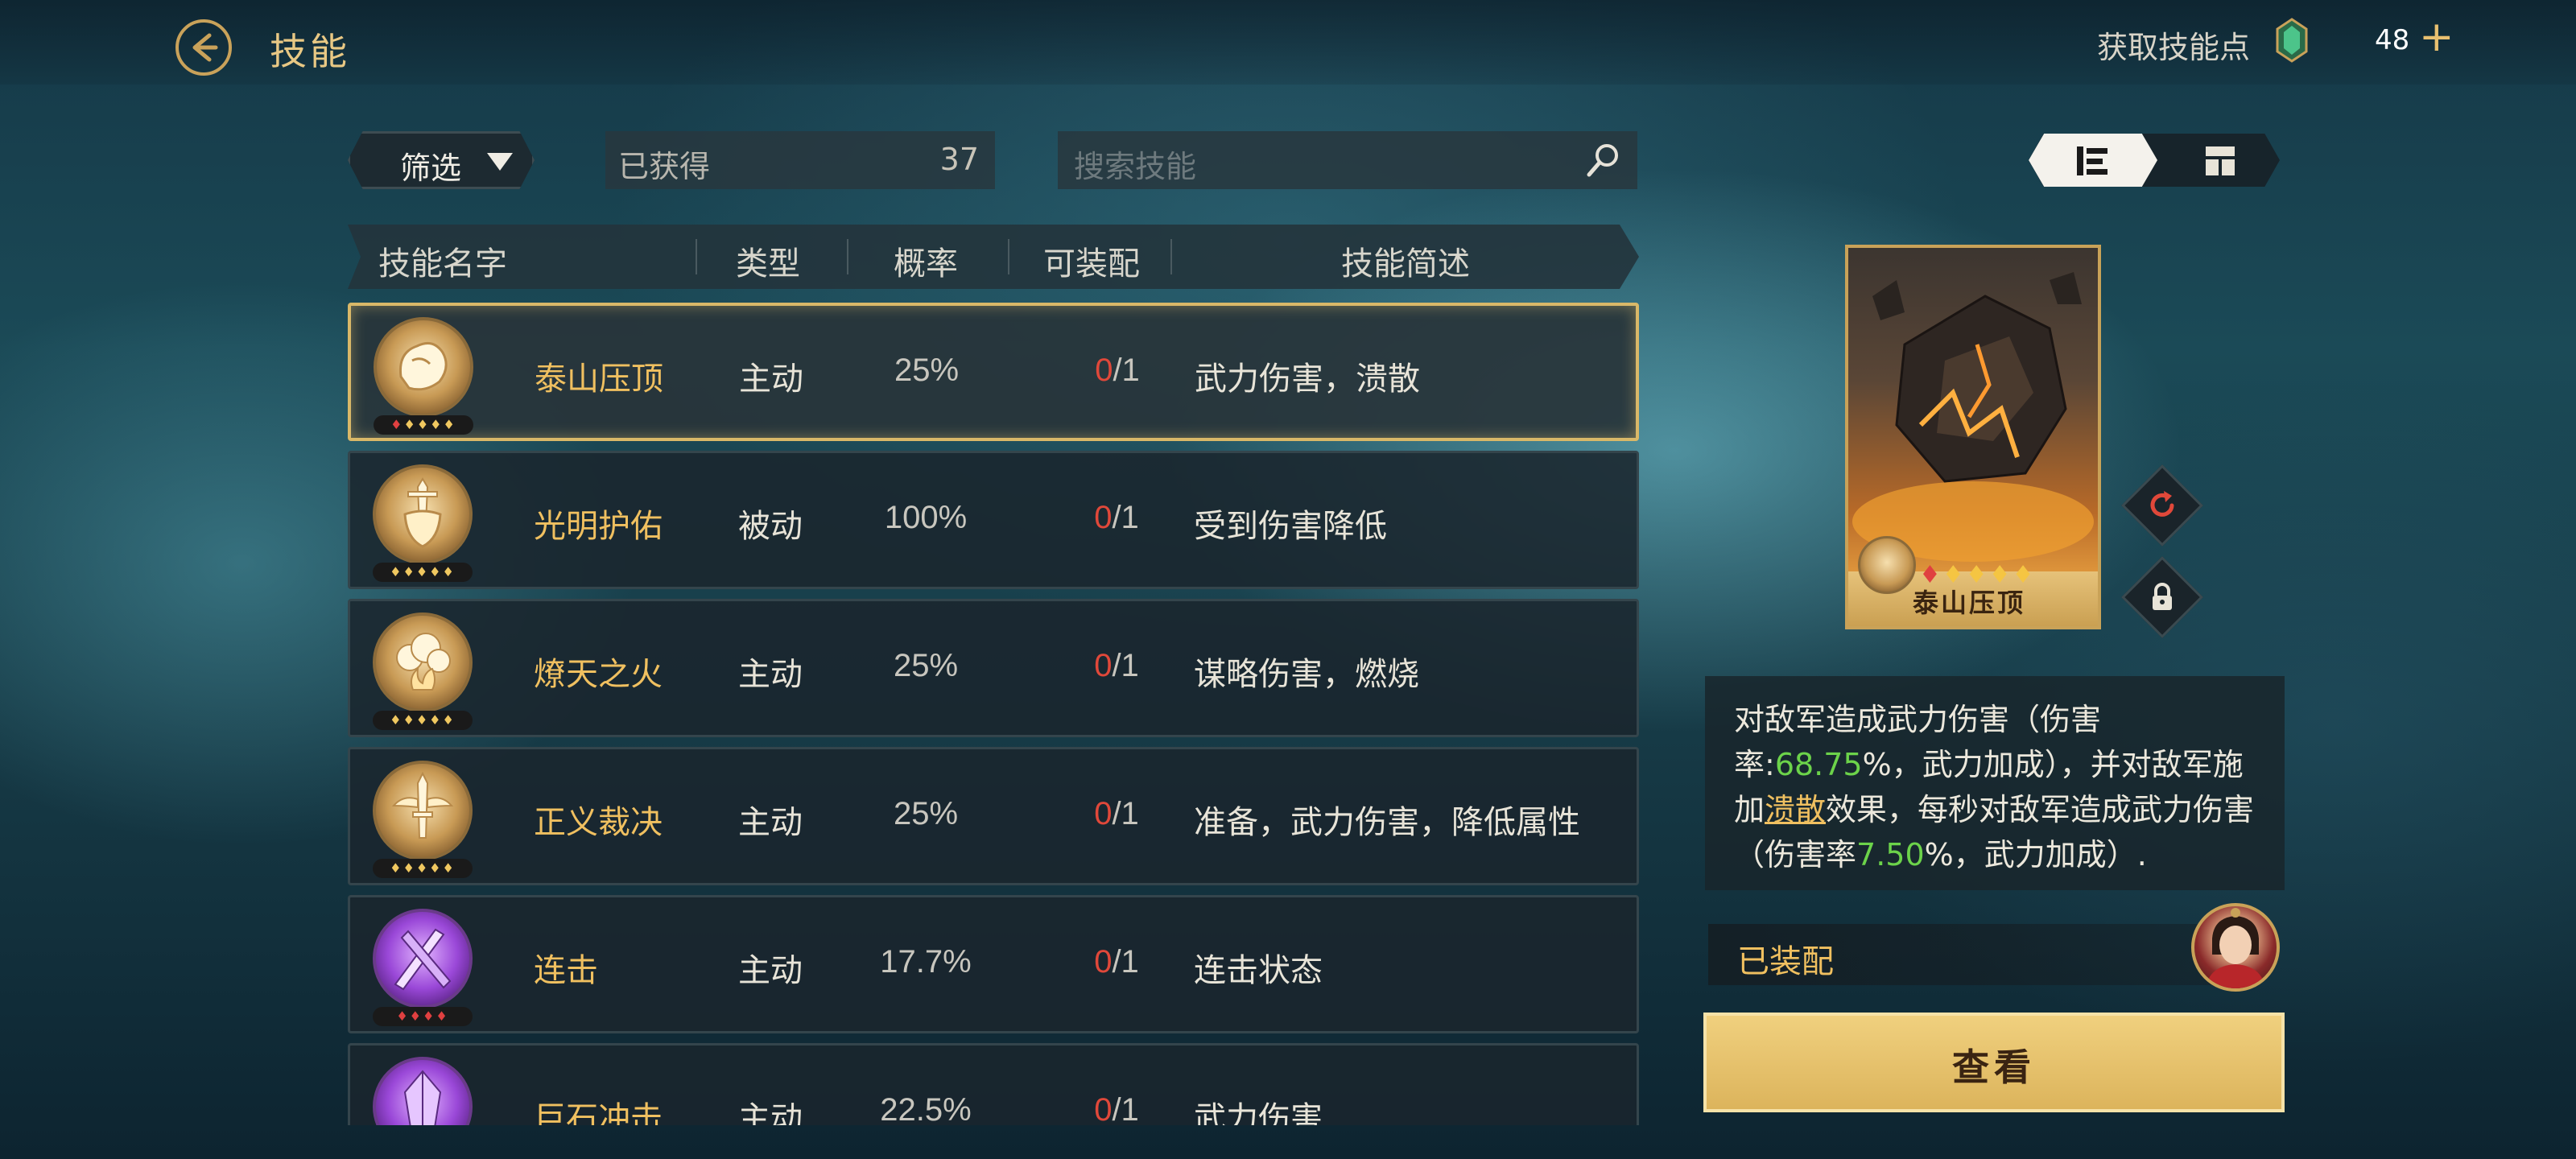  What do you see at coordinates (598, 674) in the screenshot?
I see `skill-name: 燎天之火` at bounding box center [598, 674].